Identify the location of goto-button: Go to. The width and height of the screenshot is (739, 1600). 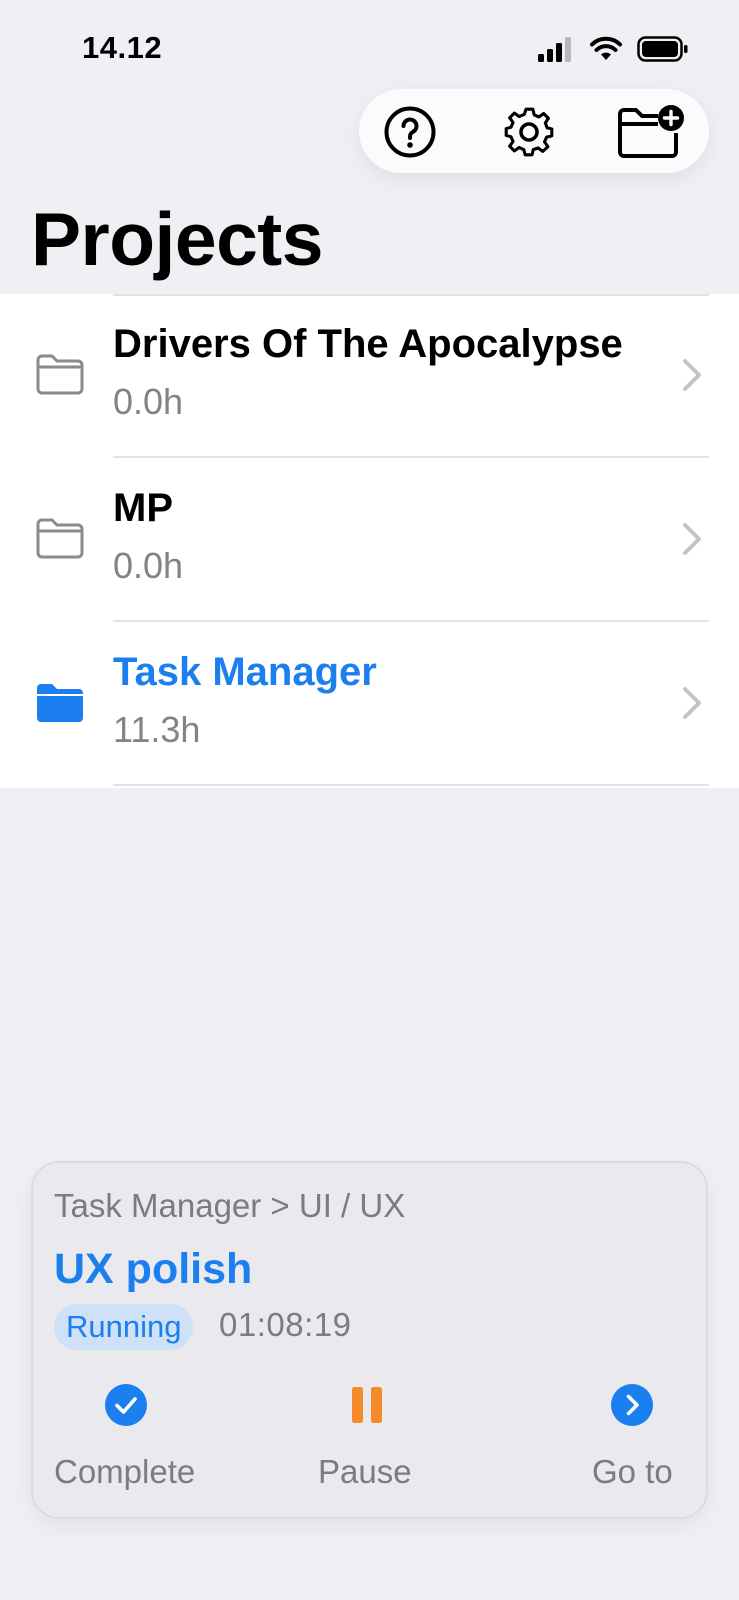
(603, 1443).